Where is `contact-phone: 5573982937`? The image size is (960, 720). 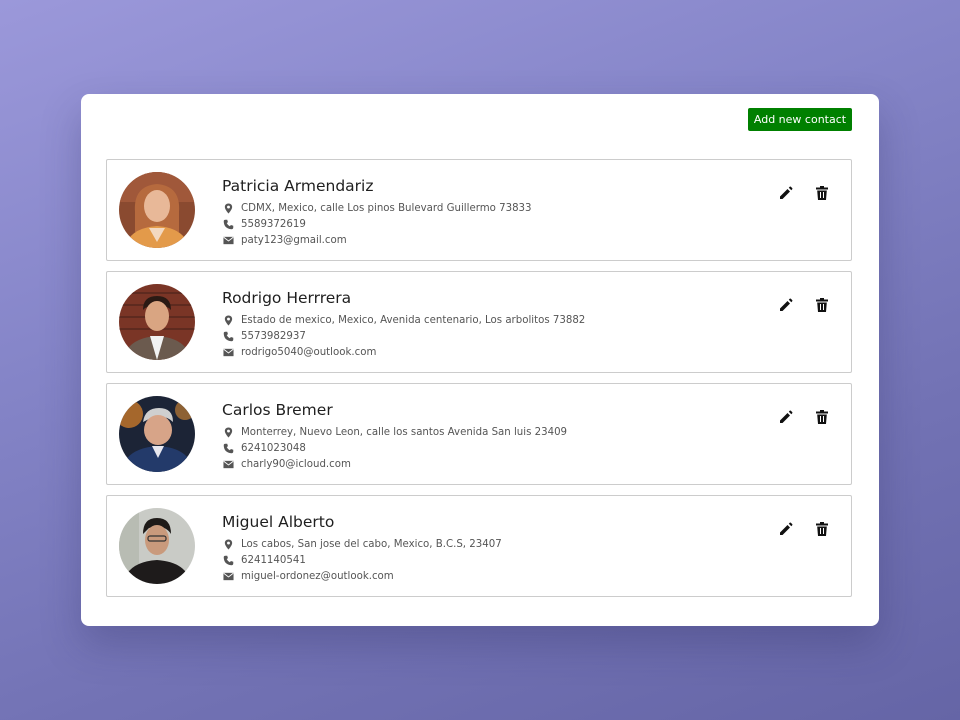 contact-phone: 5573982937 is located at coordinates (403, 336).